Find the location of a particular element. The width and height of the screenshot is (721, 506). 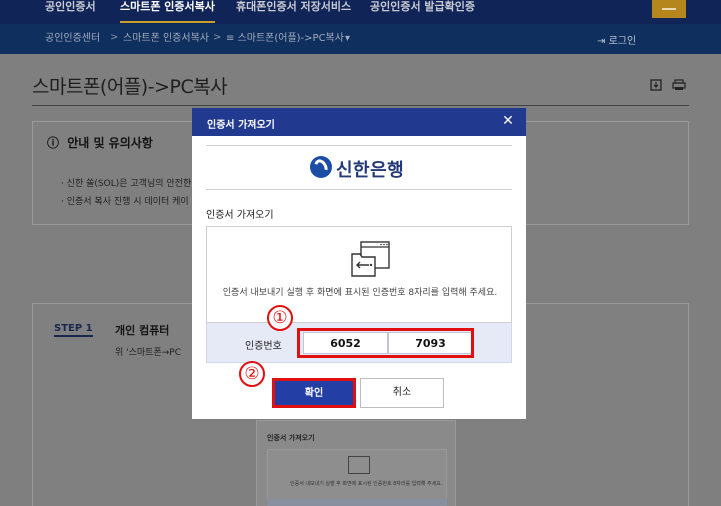

shinhan-logo-icon is located at coordinates (321, 167).